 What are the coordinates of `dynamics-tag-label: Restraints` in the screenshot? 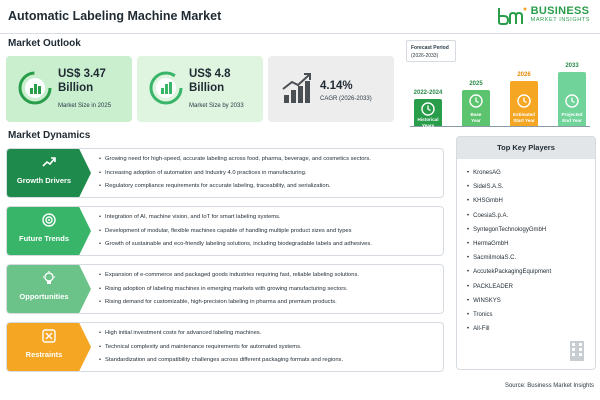 It's located at (44, 354).